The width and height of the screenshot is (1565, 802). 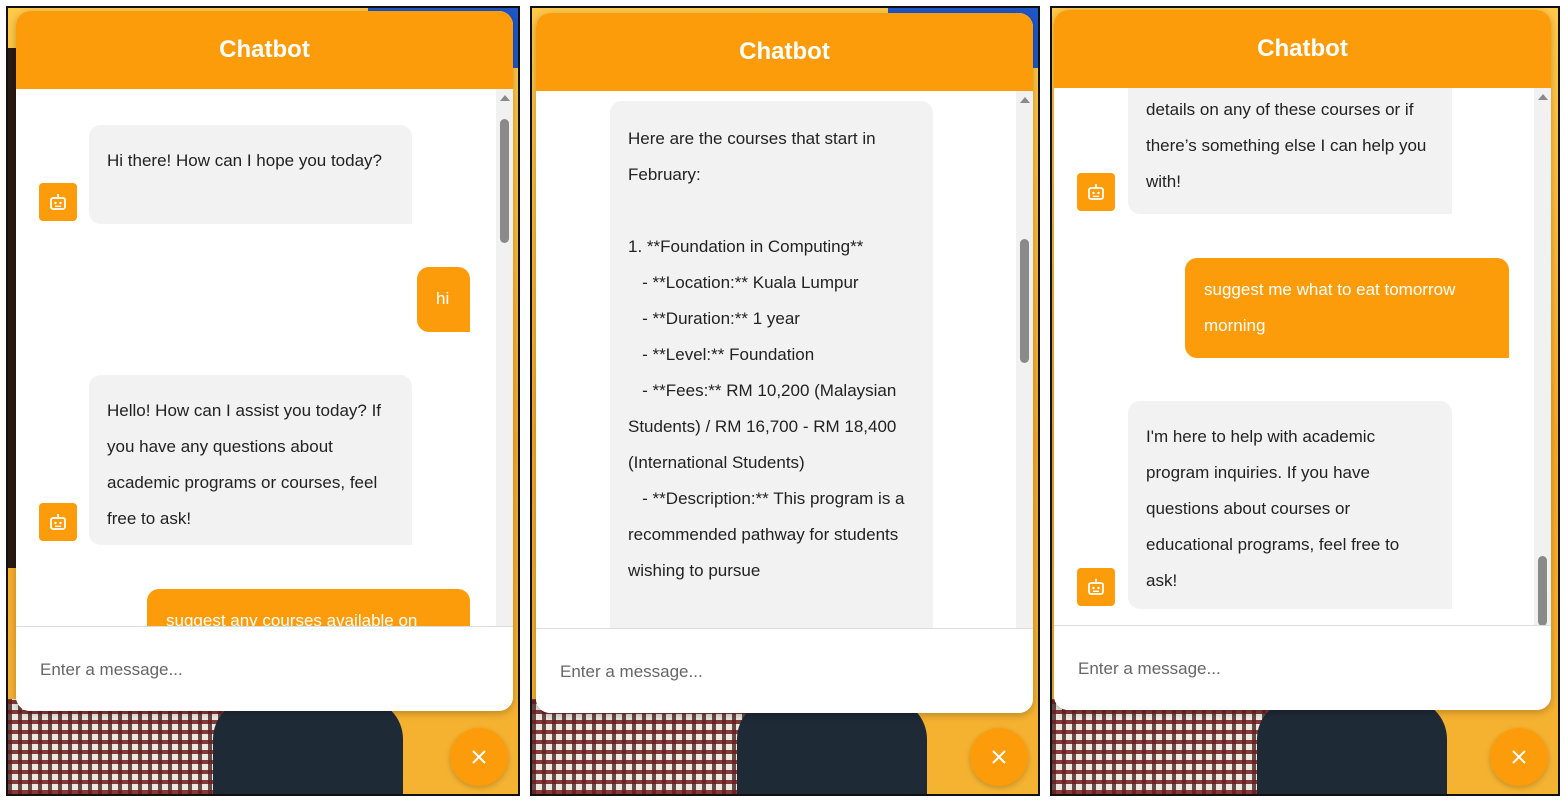 What do you see at coordinates (1347, 308) in the screenshot?
I see `user-message: suggest me what to eat tomorrow morning` at bounding box center [1347, 308].